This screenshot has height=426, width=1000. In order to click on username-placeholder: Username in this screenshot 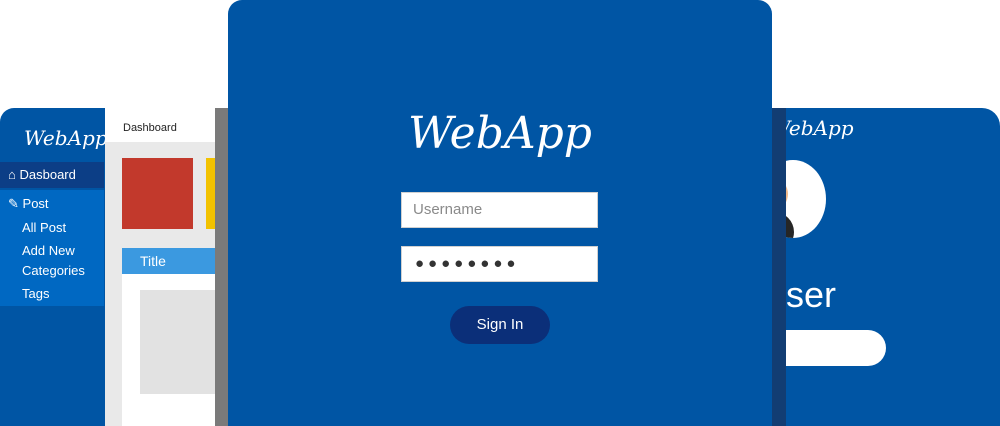, I will do `click(448, 209)`.